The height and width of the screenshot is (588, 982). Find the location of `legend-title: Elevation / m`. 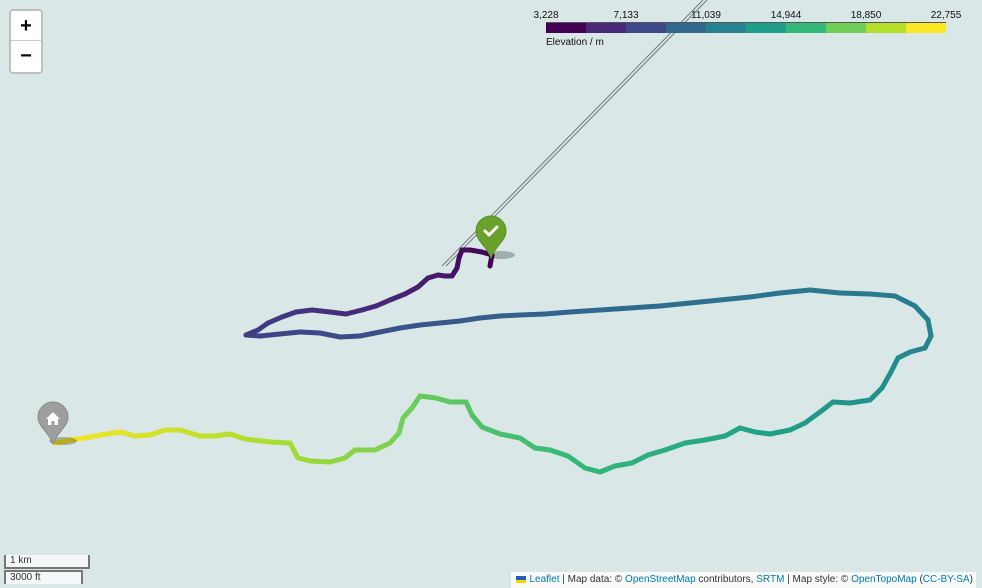

legend-title: Elevation / m is located at coordinates (575, 42).